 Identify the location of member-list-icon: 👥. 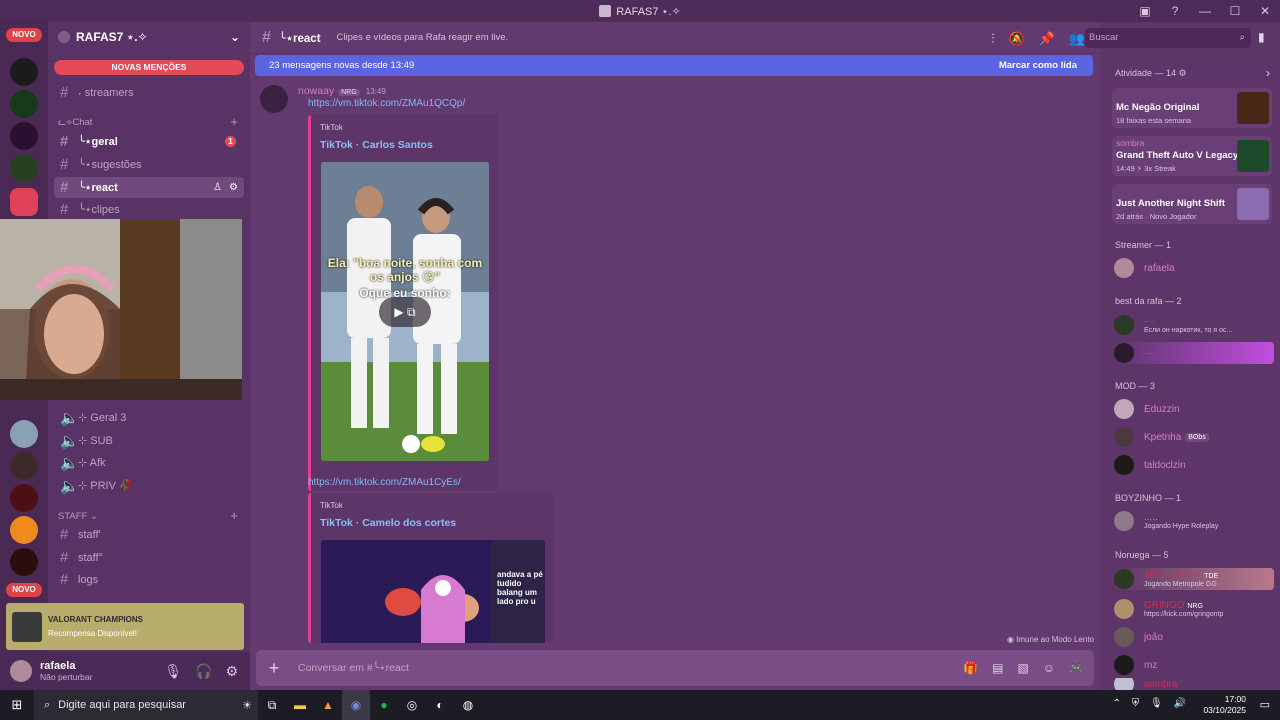
(1077, 39).